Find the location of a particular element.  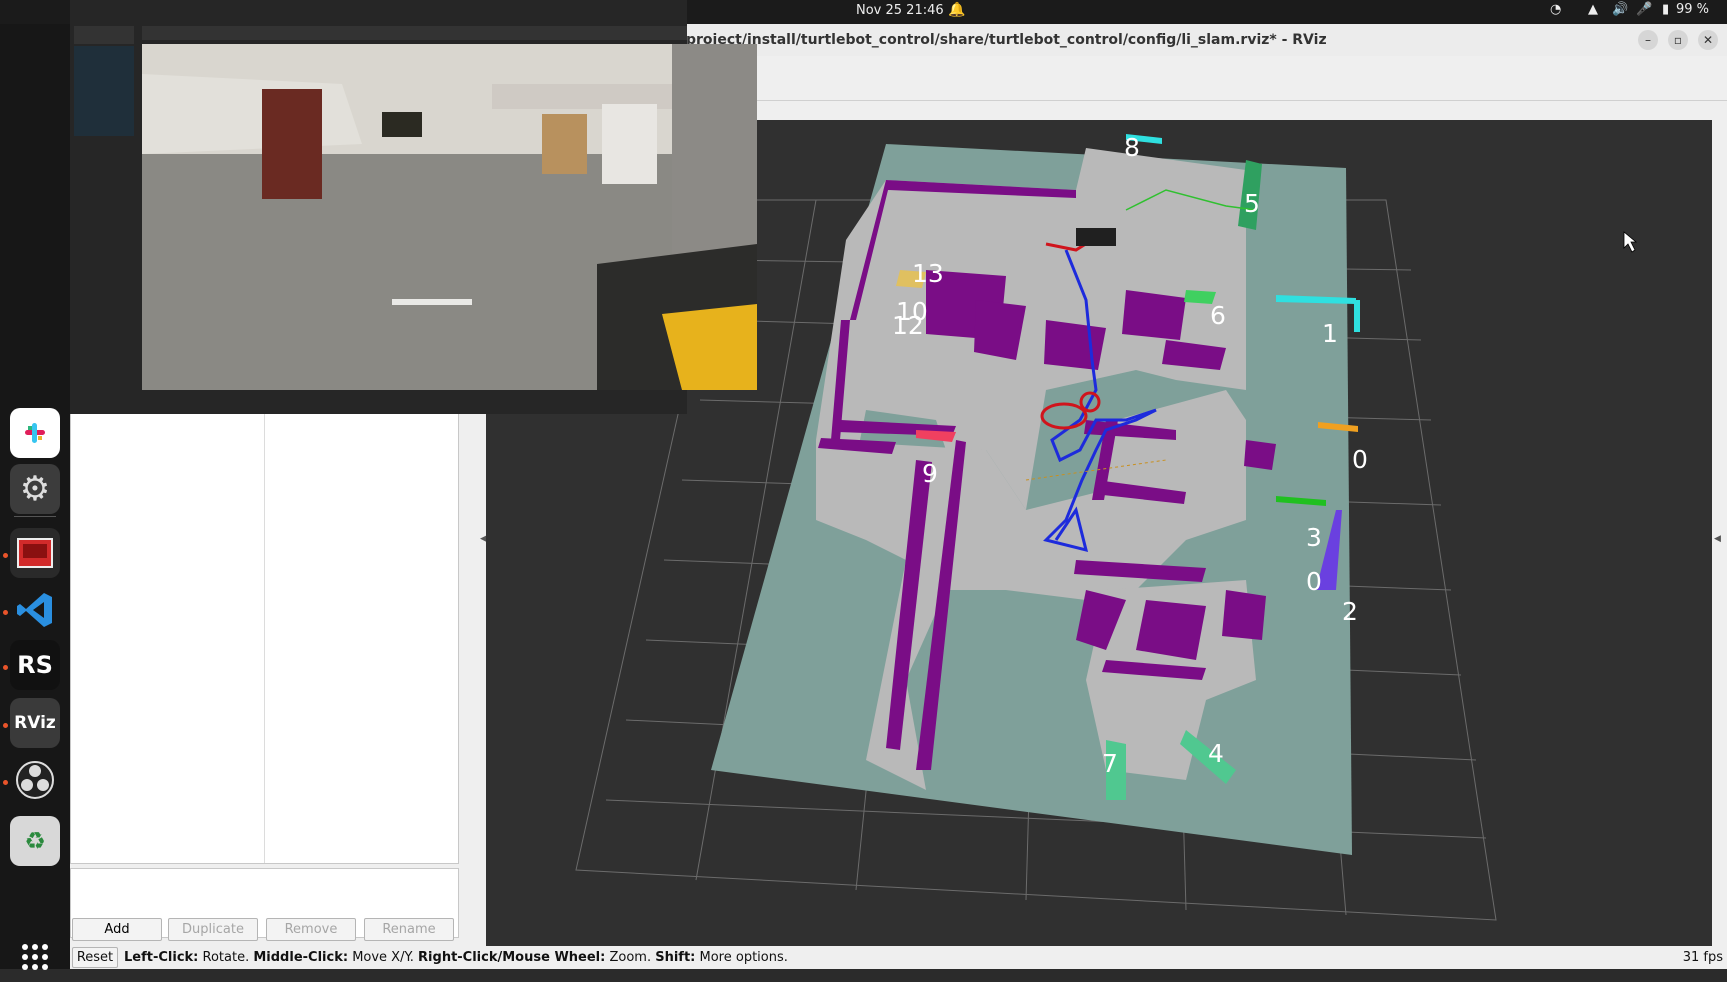

slack-icon is located at coordinates (35, 433).